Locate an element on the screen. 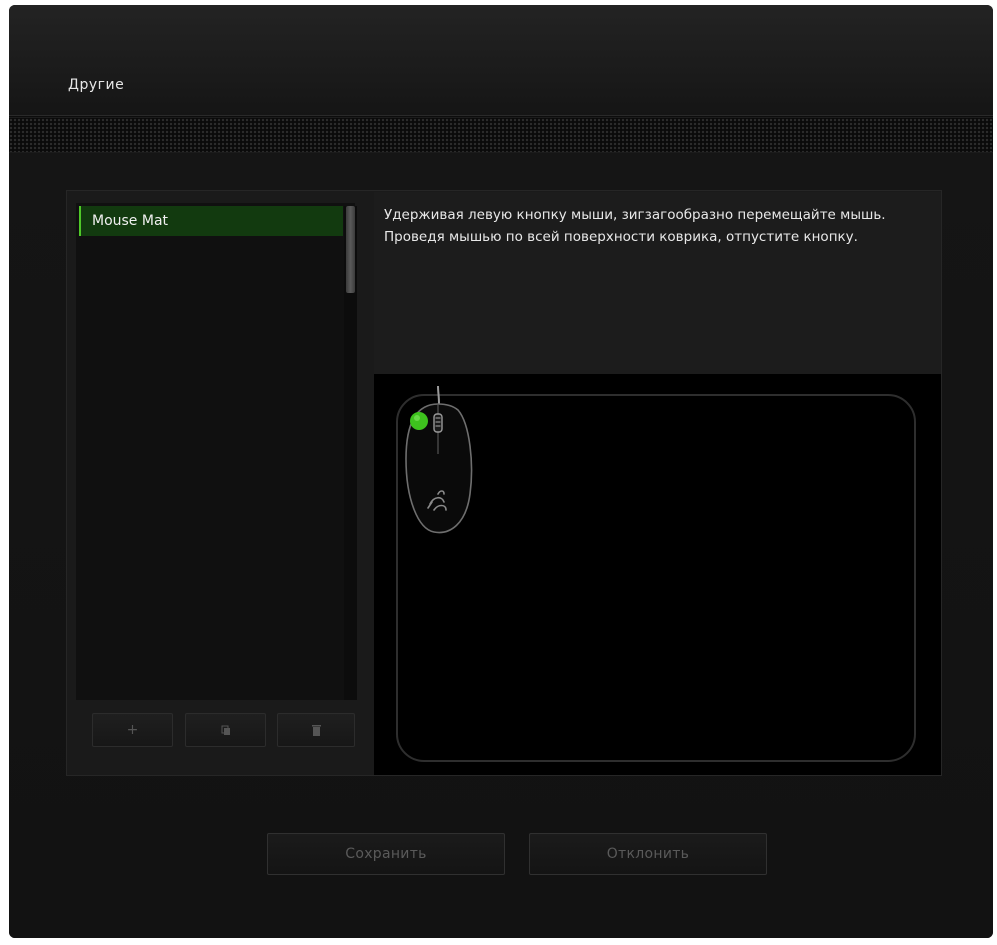 The height and width of the screenshot is (945, 997). page-title: Другие is located at coordinates (96, 85).